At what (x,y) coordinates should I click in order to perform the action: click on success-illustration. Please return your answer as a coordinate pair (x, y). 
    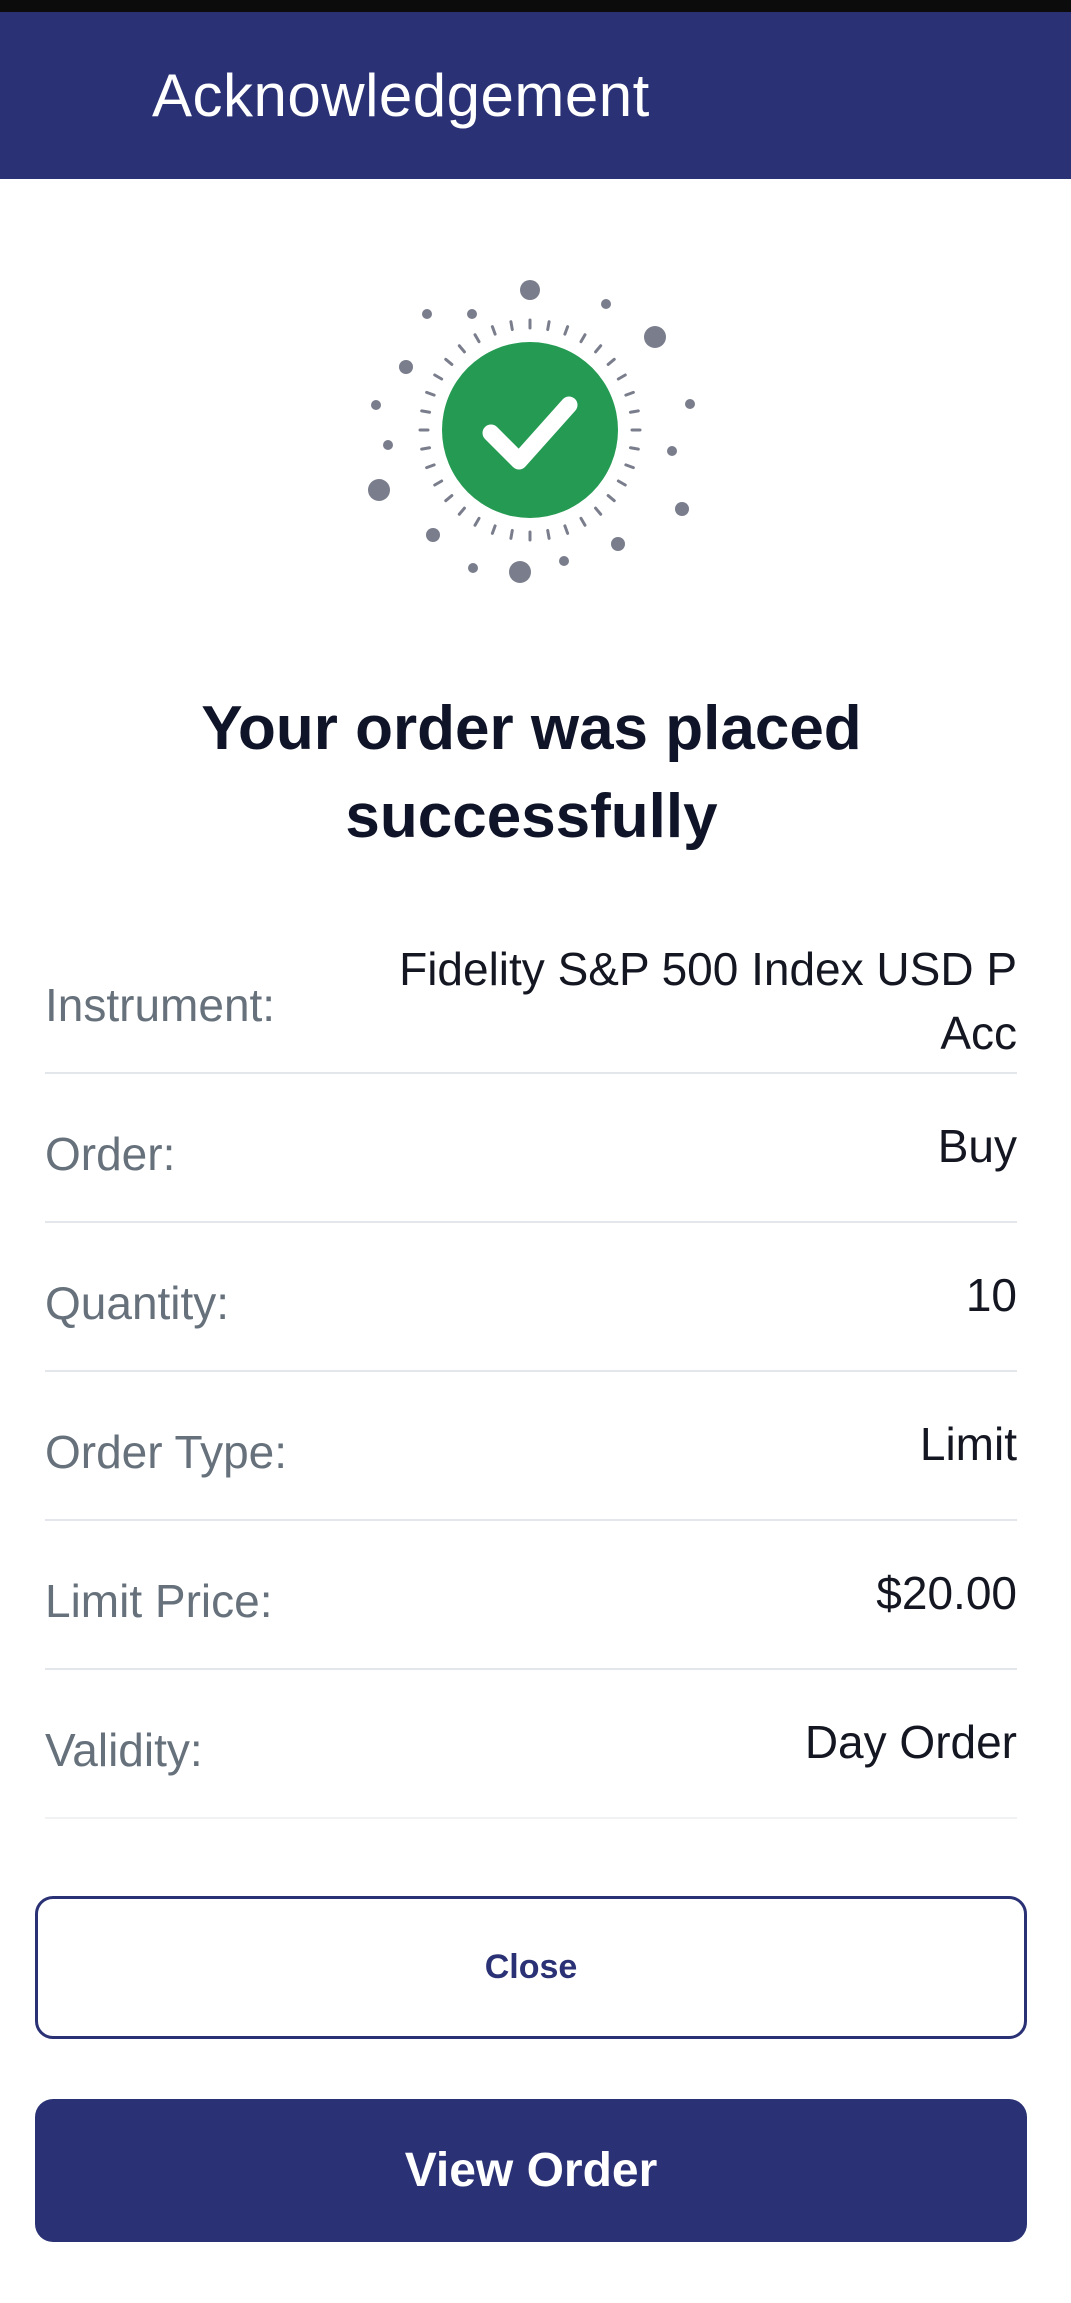
    Looking at the image, I should click on (530, 430).